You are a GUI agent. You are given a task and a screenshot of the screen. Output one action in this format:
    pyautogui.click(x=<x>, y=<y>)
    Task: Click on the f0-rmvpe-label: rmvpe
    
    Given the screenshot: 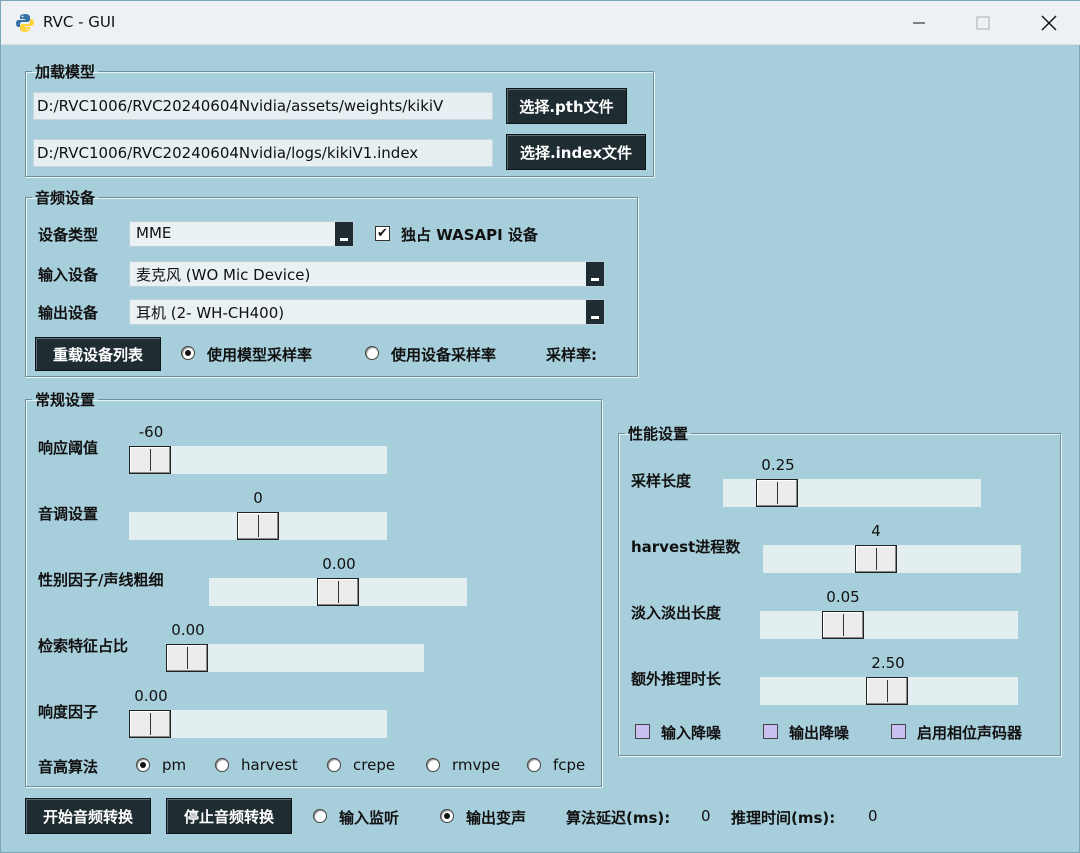 What is the action you would take?
    pyautogui.click(x=476, y=765)
    